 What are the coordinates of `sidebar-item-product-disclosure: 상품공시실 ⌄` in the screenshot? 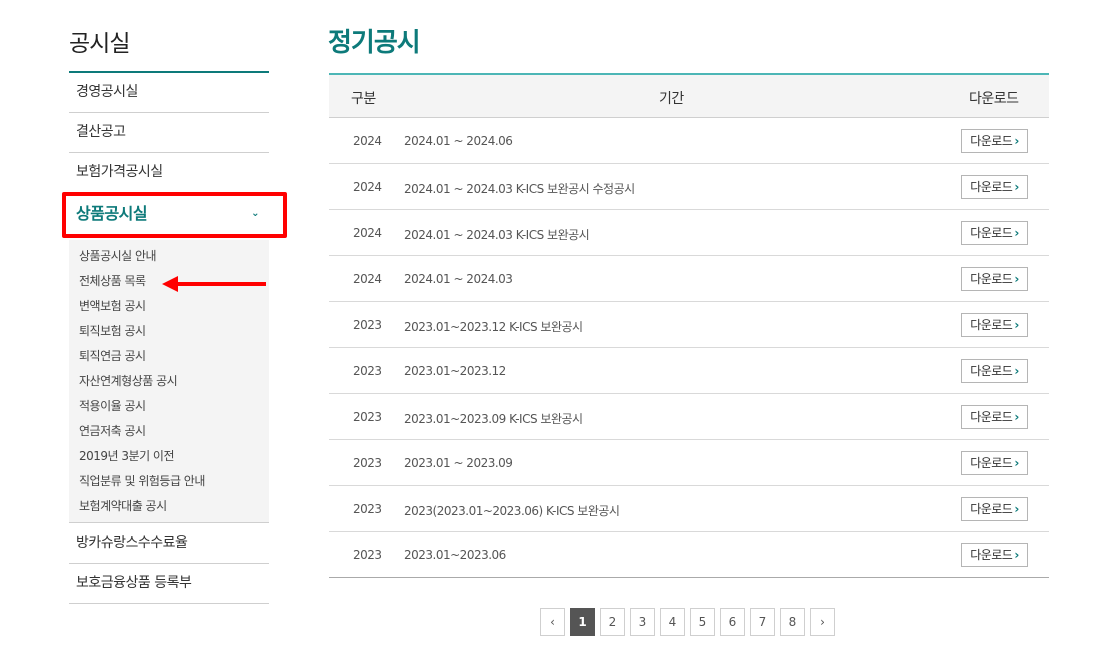 It's located at (169, 215).